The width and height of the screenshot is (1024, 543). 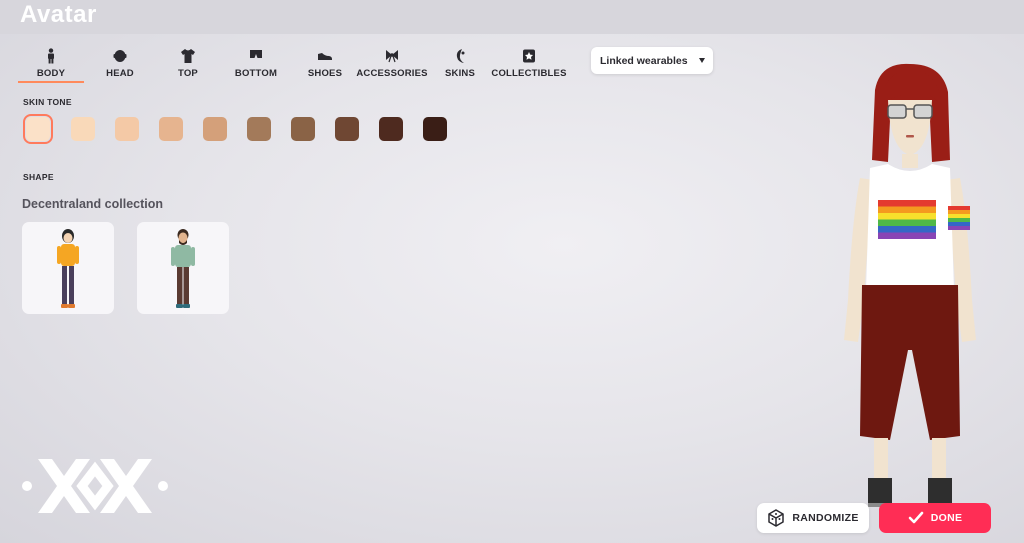 What do you see at coordinates (188, 56) in the screenshot?
I see `shirt-icon` at bounding box center [188, 56].